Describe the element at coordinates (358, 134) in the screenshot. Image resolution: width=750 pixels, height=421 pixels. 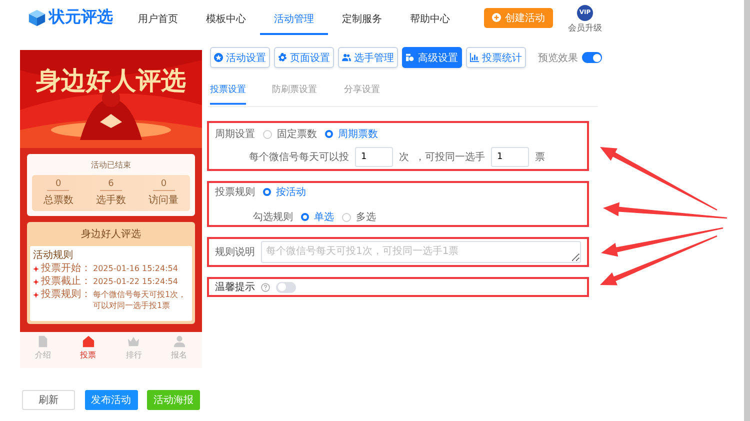
I see `radio-label: 周期票数` at that location.